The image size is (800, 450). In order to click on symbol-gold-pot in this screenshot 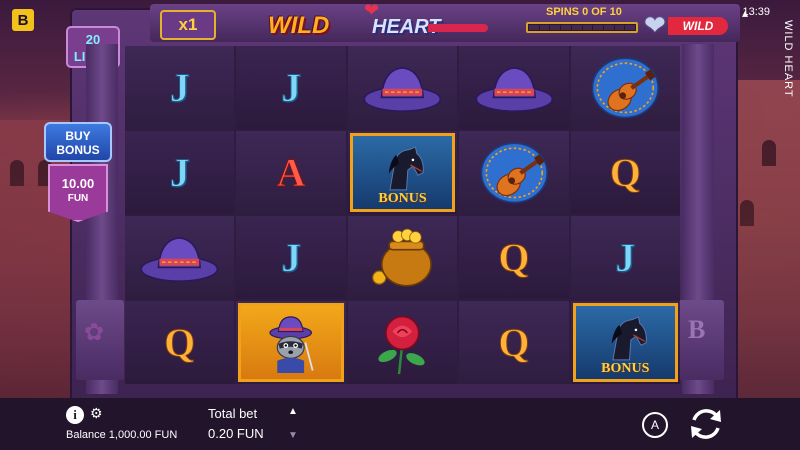, I will do `click(402, 257)`.